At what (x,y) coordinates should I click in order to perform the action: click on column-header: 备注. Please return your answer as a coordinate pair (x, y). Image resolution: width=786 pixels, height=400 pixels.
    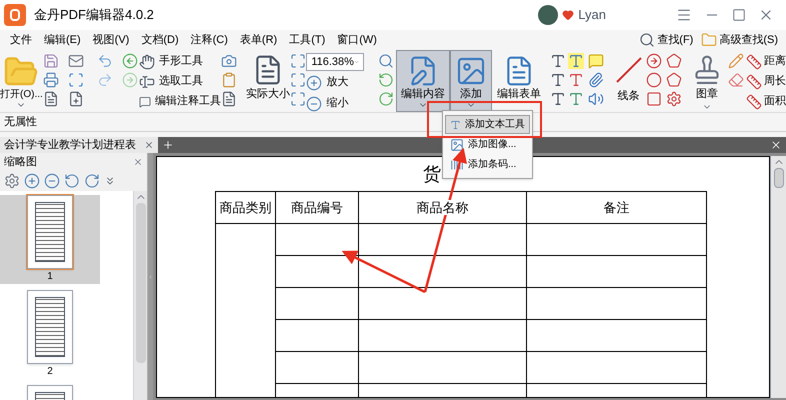
    Looking at the image, I should click on (617, 207).